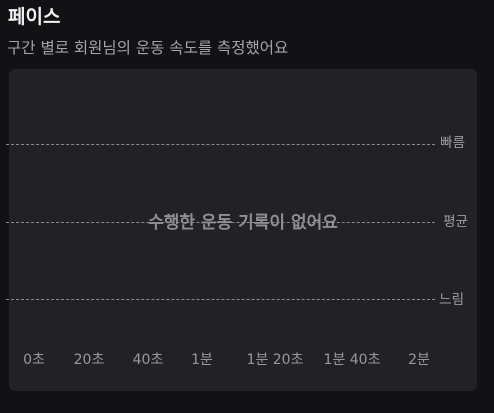 This screenshot has width=494, height=413. I want to click on x-tick-label: 1분, so click(202, 360).